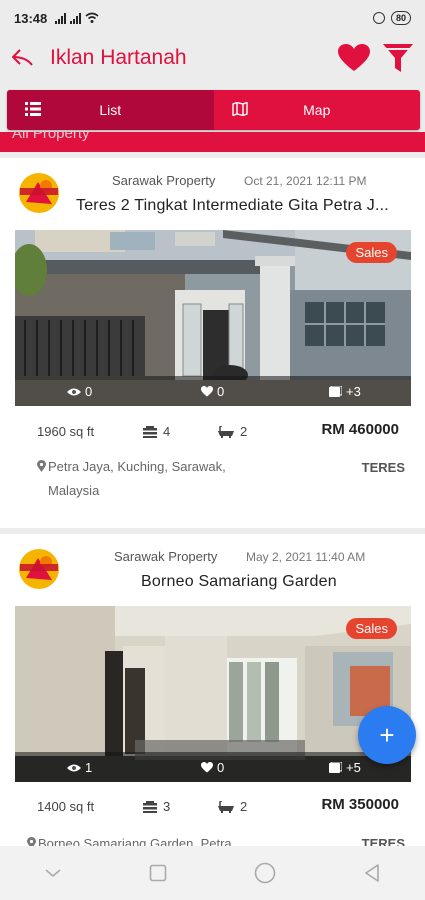 This screenshot has width=425, height=900. What do you see at coordinates (360, 429) in the screenshot?
I see `listing-price: RM 460000` at bounding box center [360, 429].